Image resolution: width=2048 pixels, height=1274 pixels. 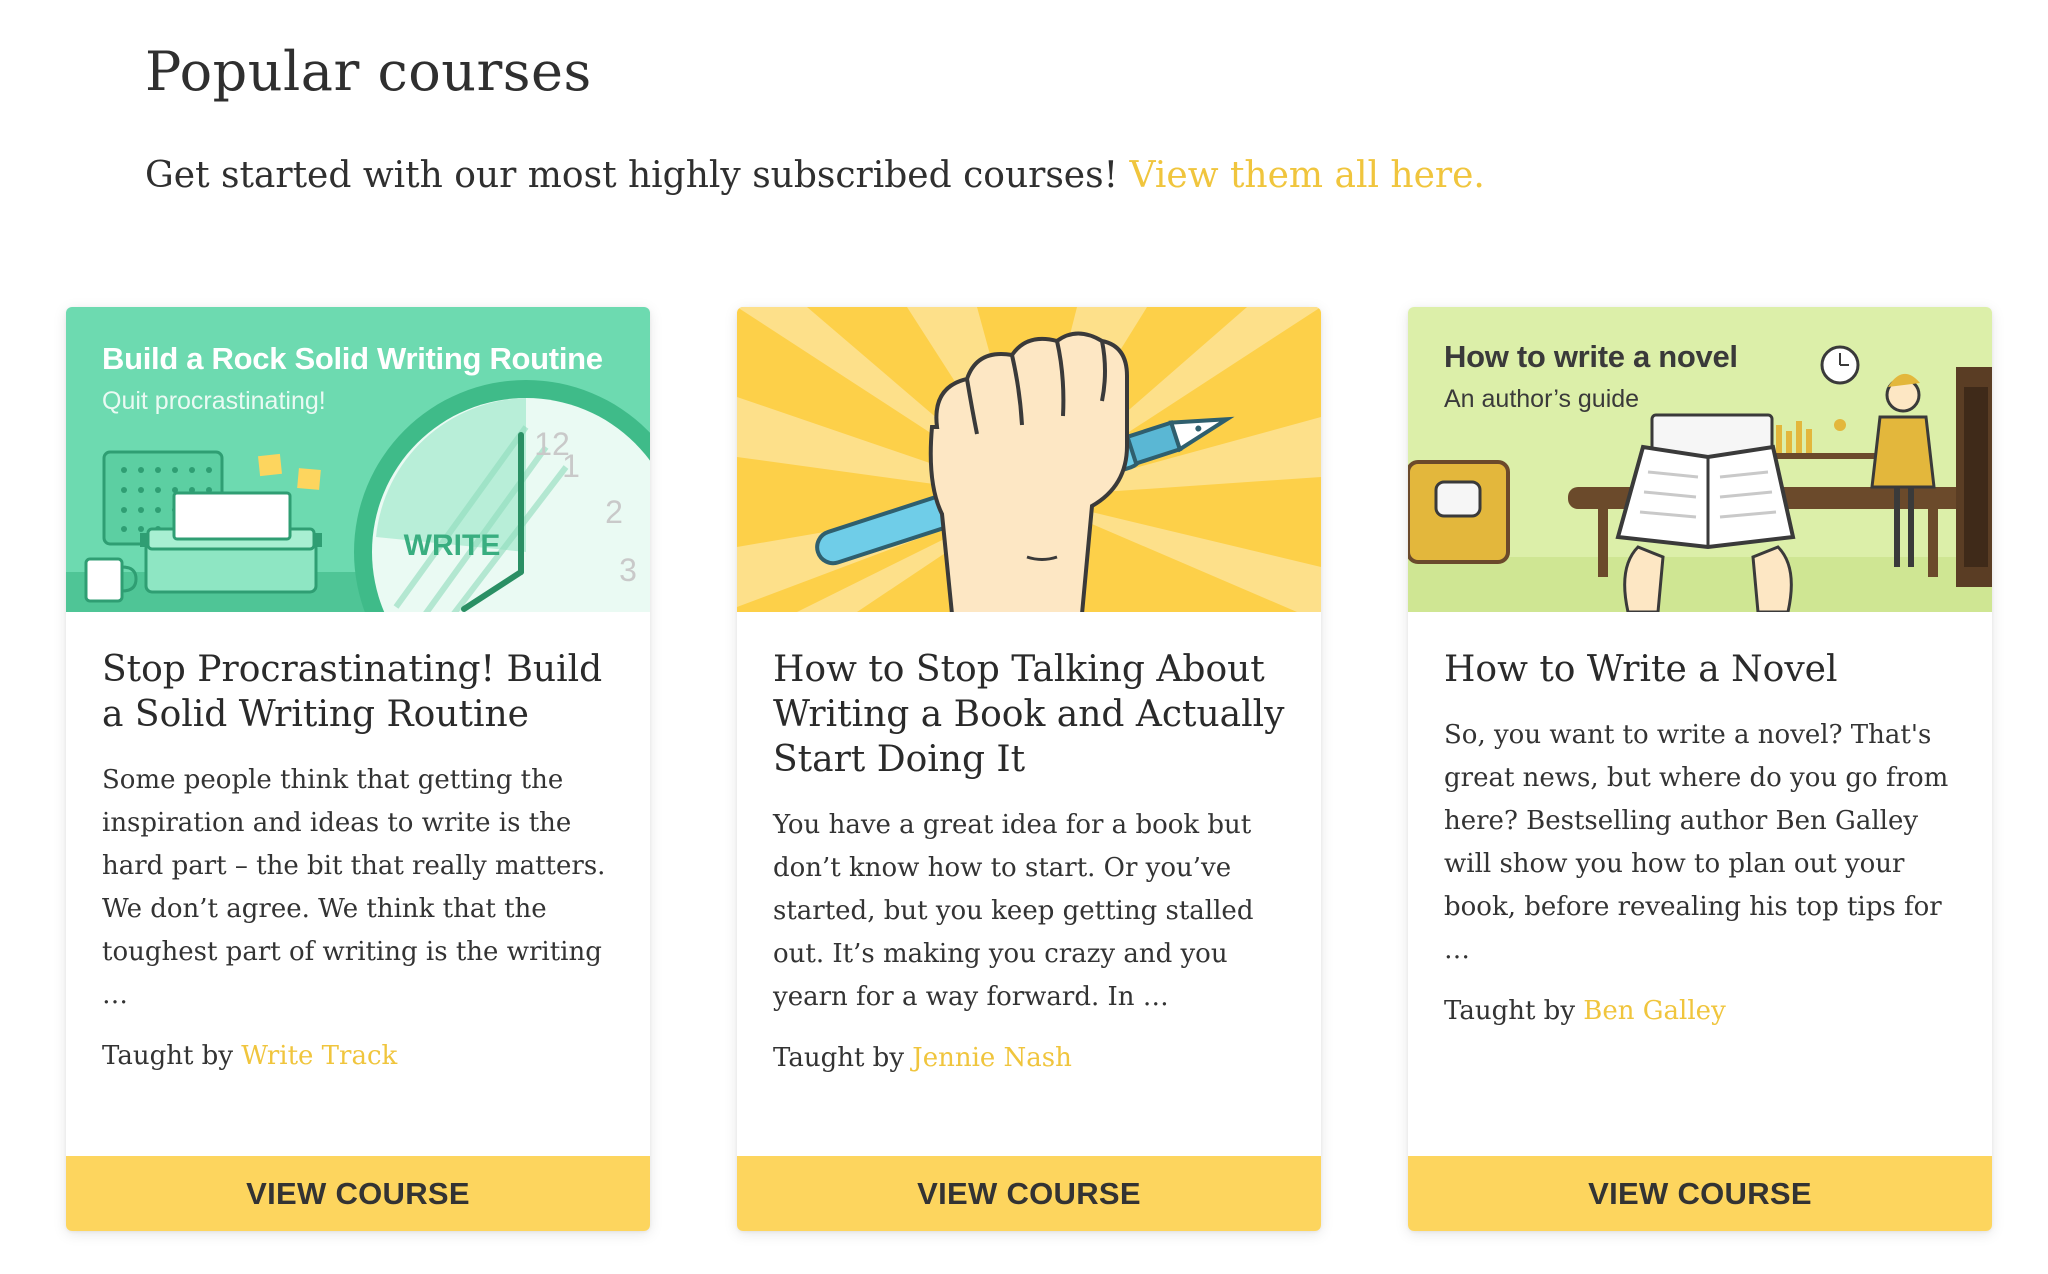 I want to click on clock-word: WRITE, so click(x=452, y=545).